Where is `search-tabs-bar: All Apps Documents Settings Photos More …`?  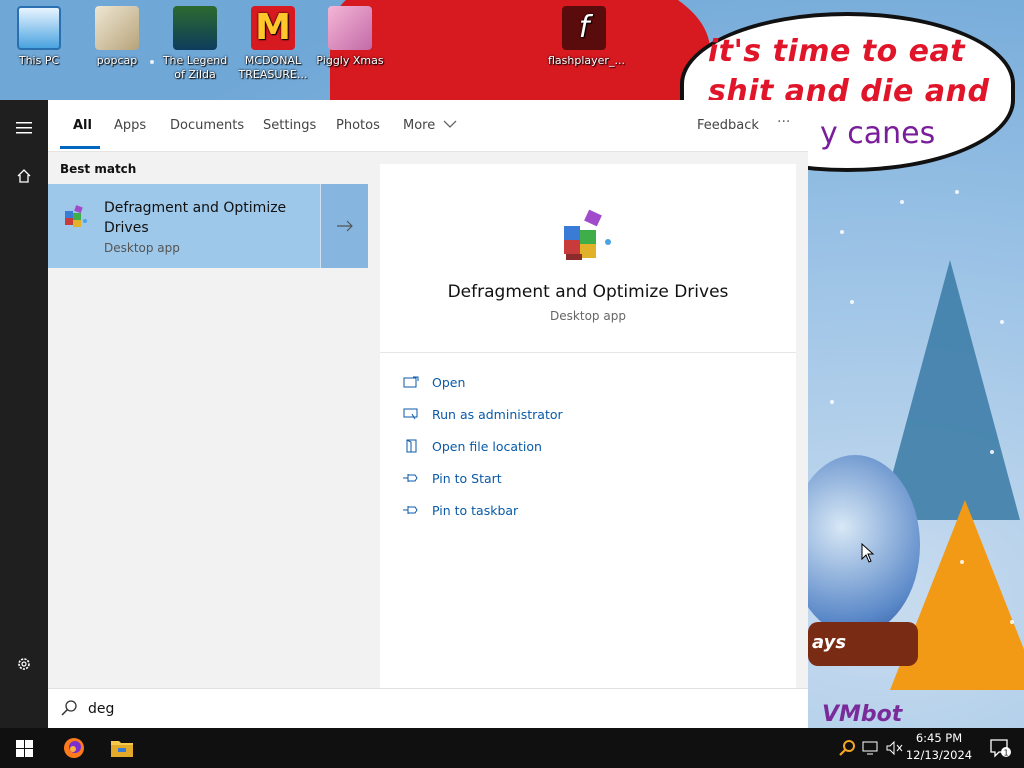
search-tabs-bar: All Apps Documents Settings Photos More … is located at coordinates (428, 126).